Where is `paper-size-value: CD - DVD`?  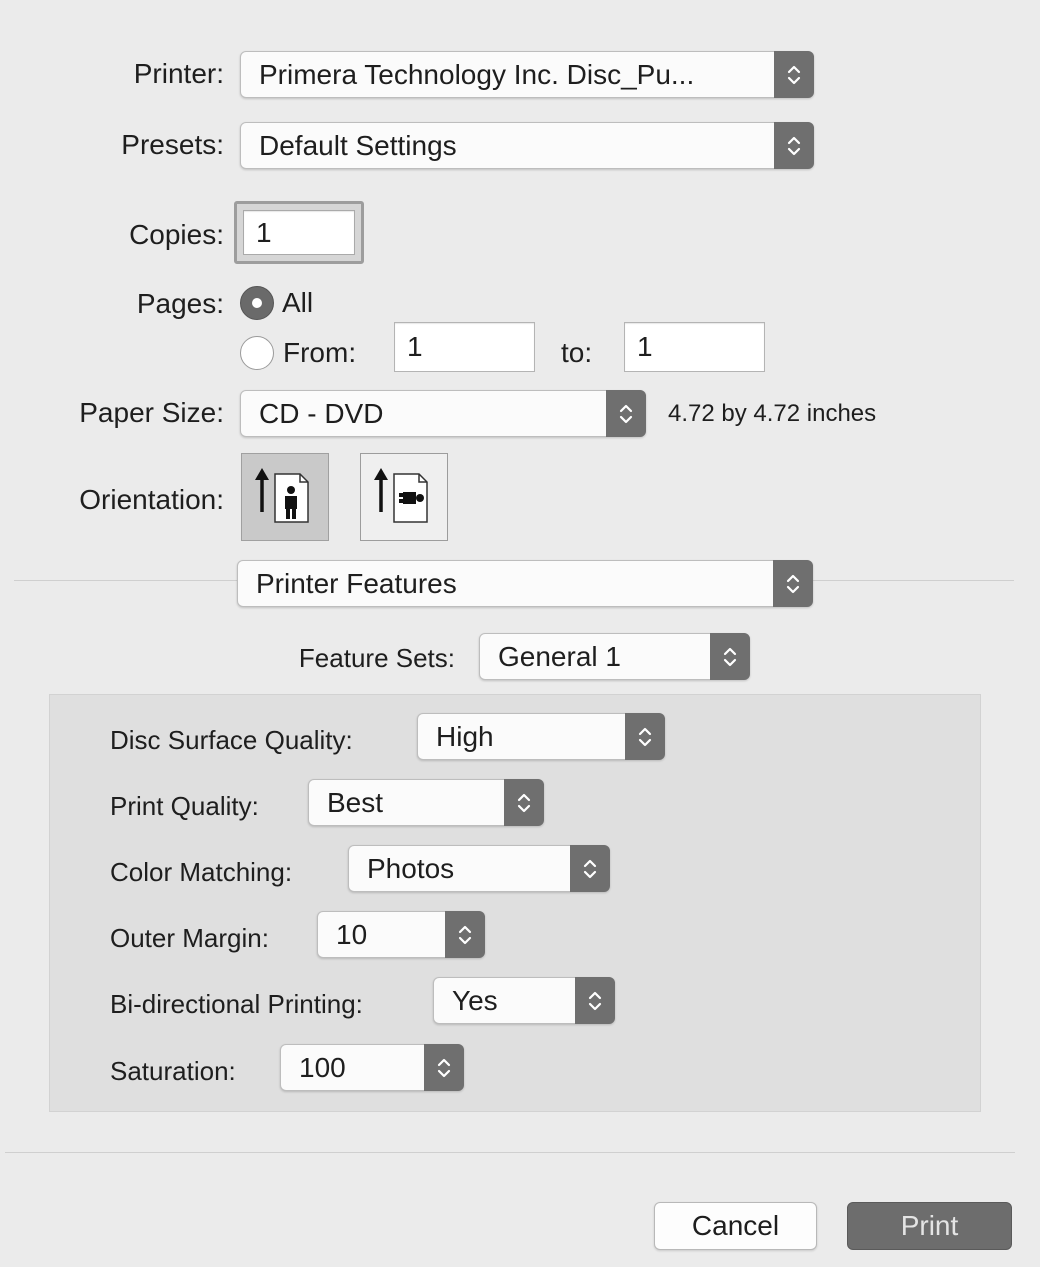 paper-size-value: CD - DVD is located at coordinates (321, 413).